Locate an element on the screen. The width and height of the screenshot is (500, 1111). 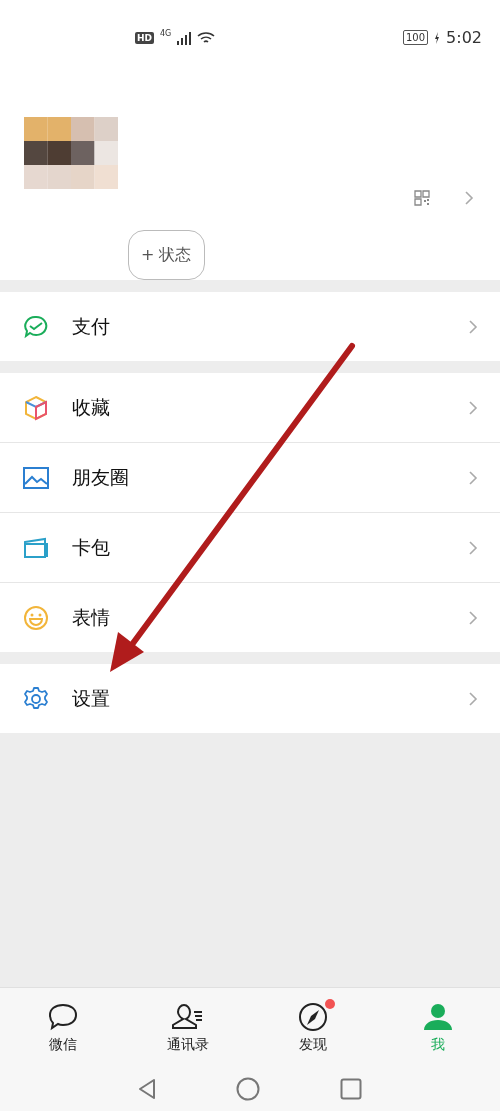
home-icon is located at coordinates (248, 1088).